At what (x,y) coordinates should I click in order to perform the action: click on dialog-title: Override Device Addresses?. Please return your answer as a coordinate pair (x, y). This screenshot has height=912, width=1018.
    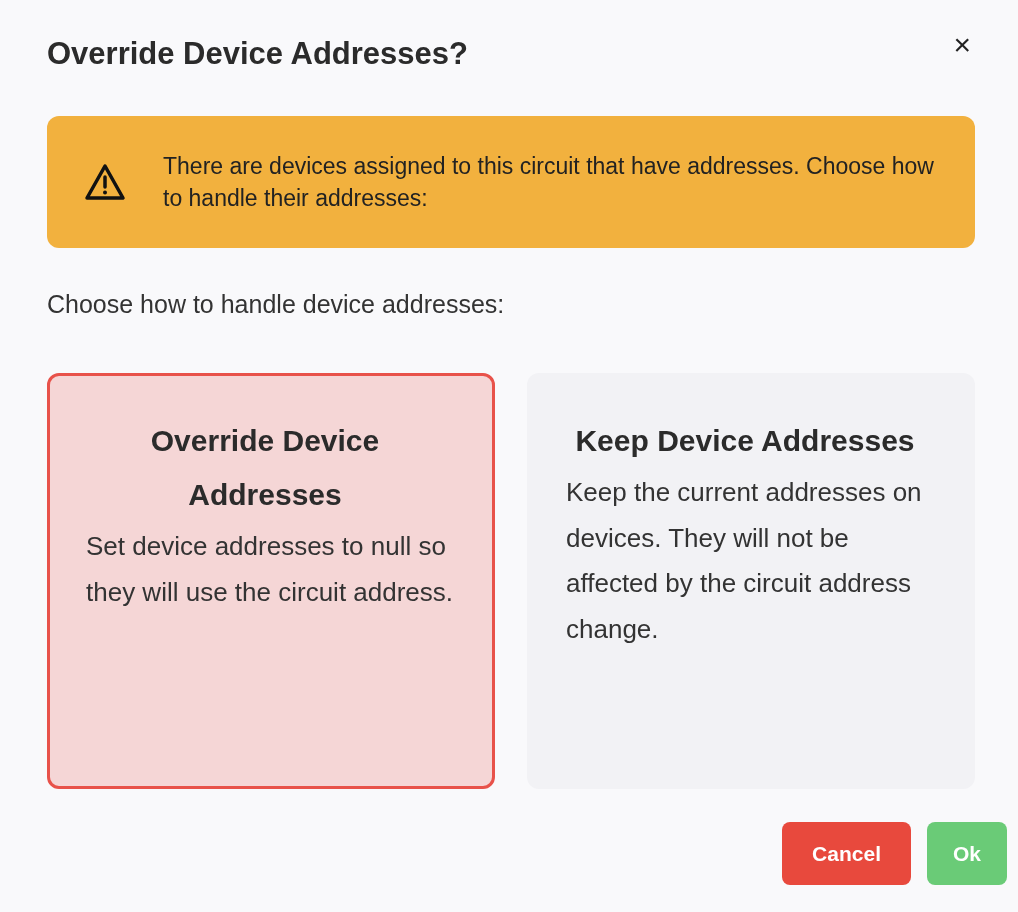
    Looking at the image, I should click on (257, 54).